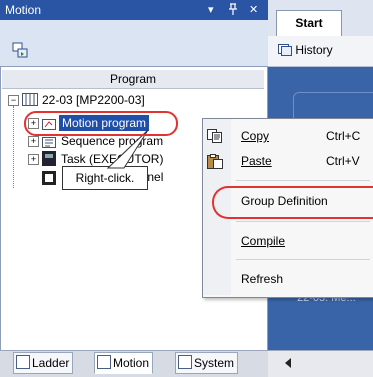  Describe the element at coordinates (23, 10) in the screenshot. I see `panel-title: Motion` at that location.